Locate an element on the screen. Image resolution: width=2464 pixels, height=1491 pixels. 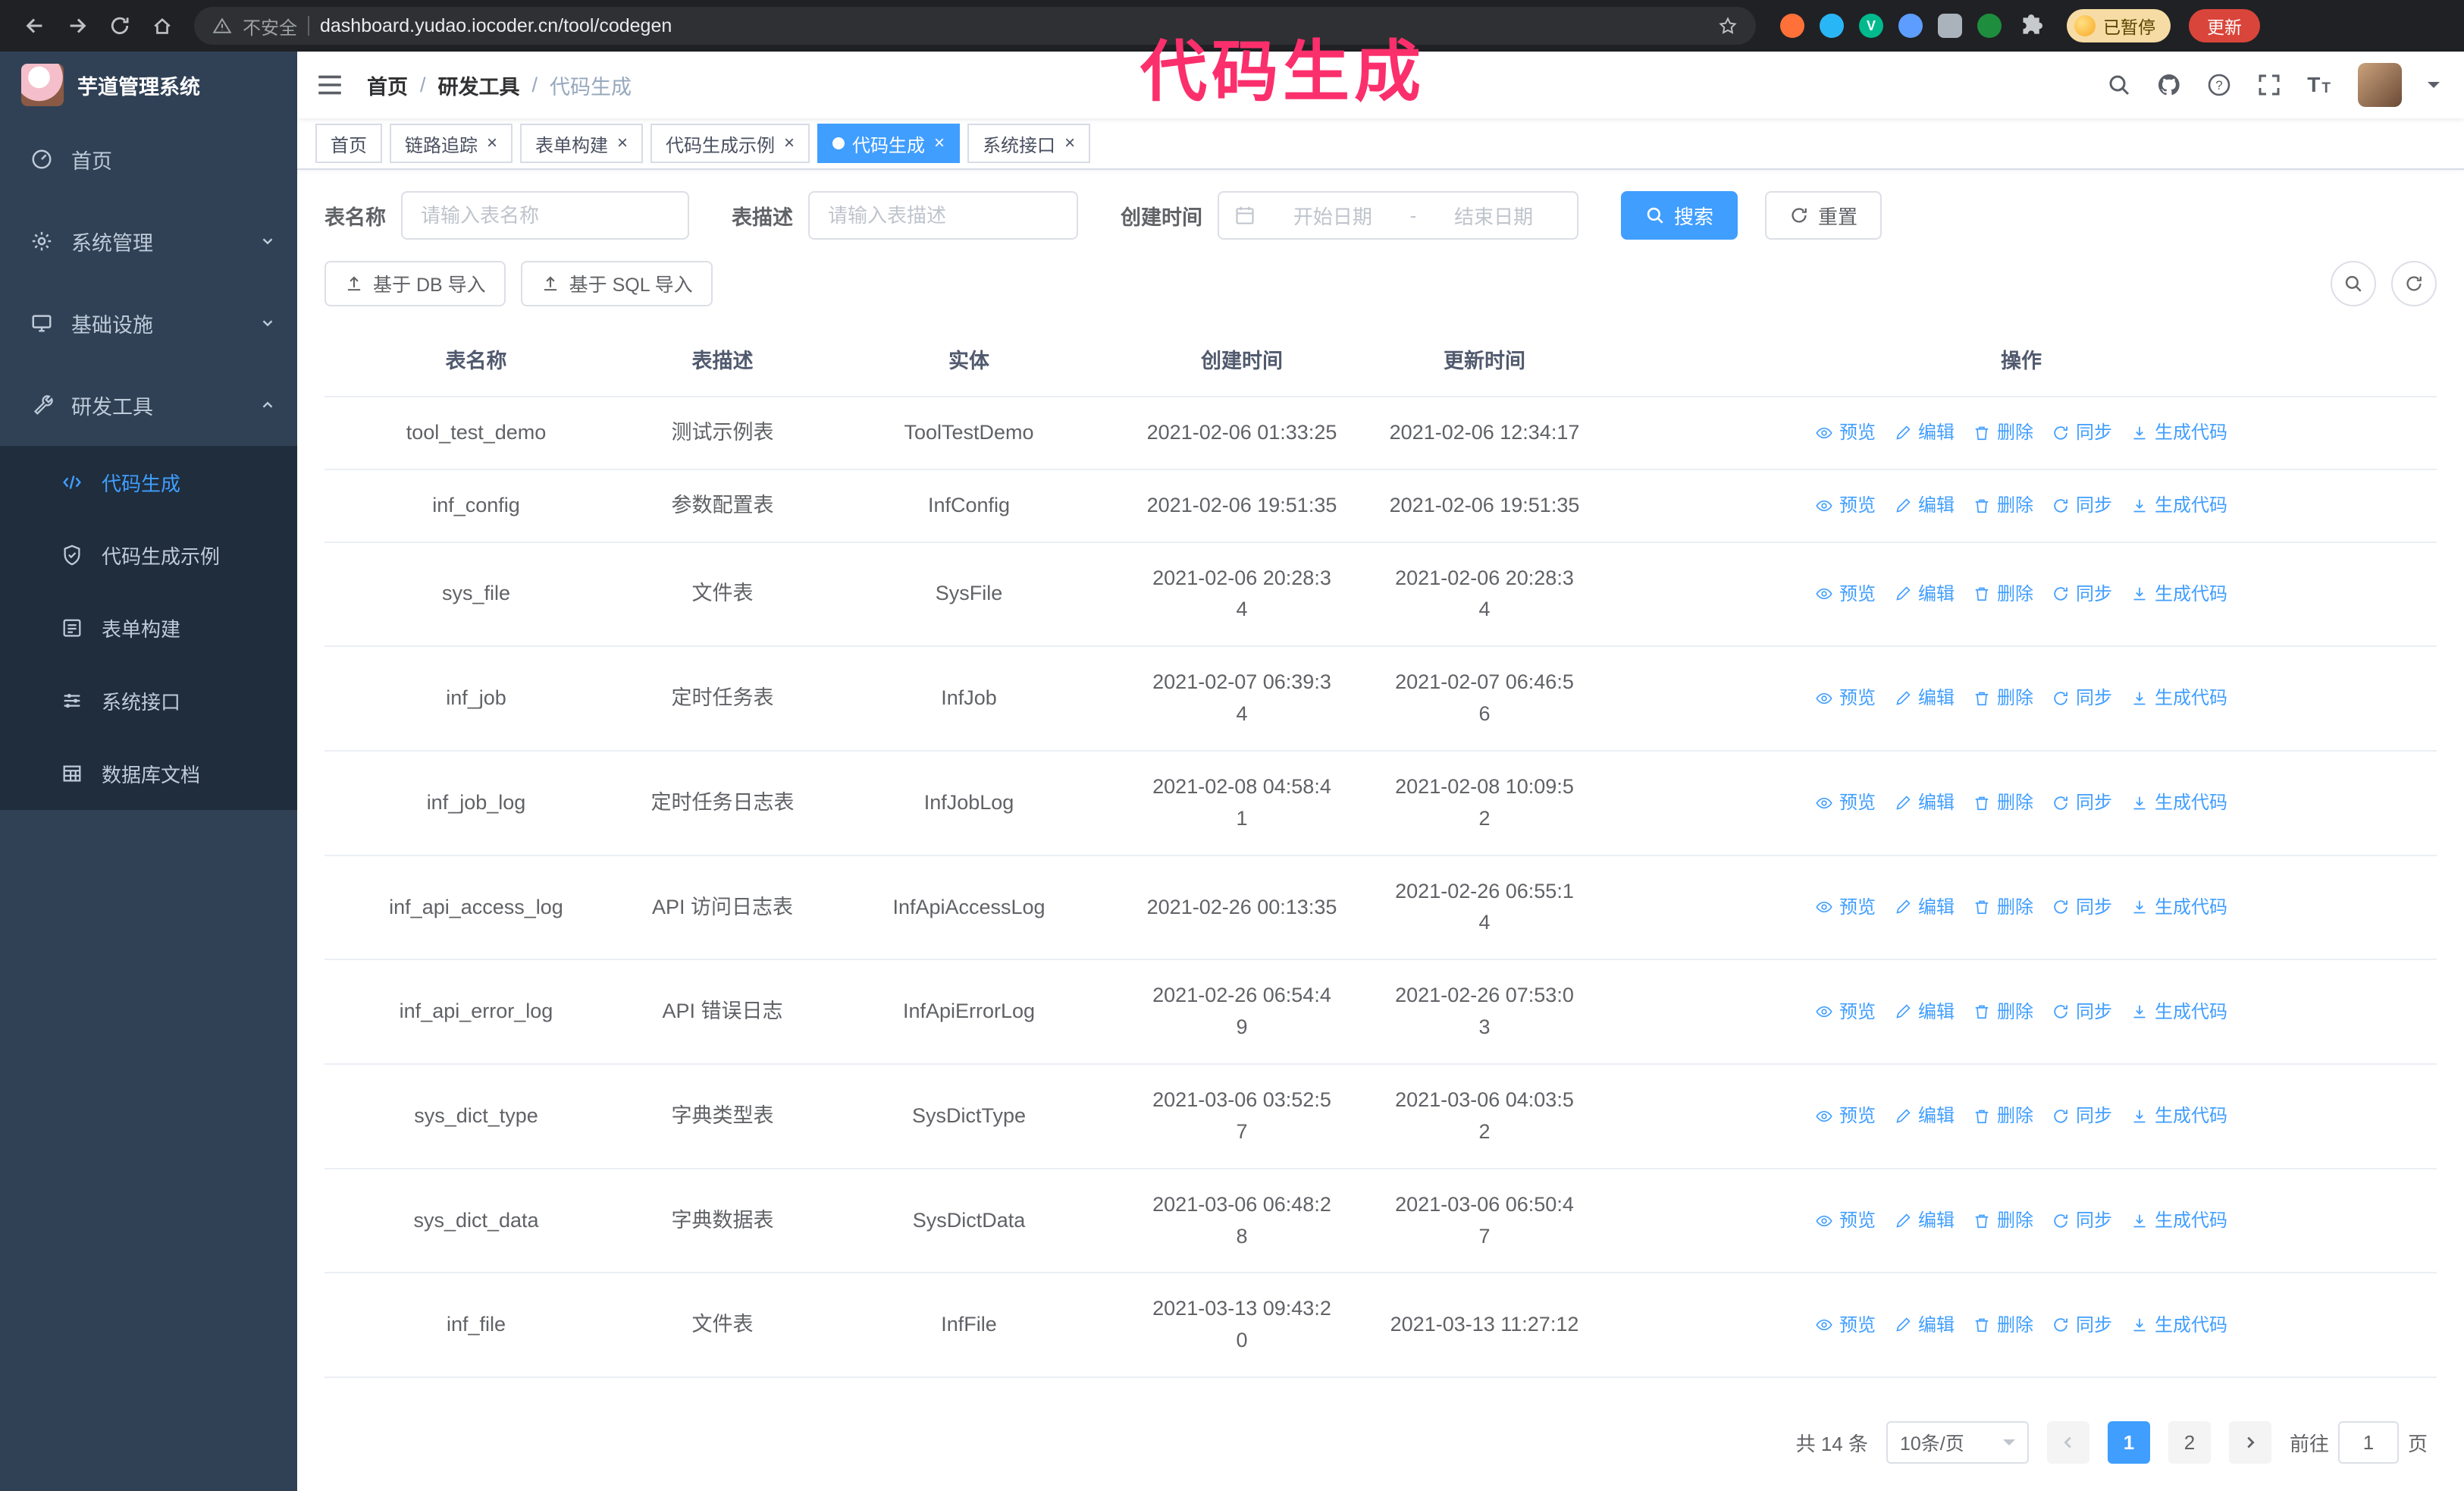
reset-button: 重置 is located at coordinates (1823, 215).